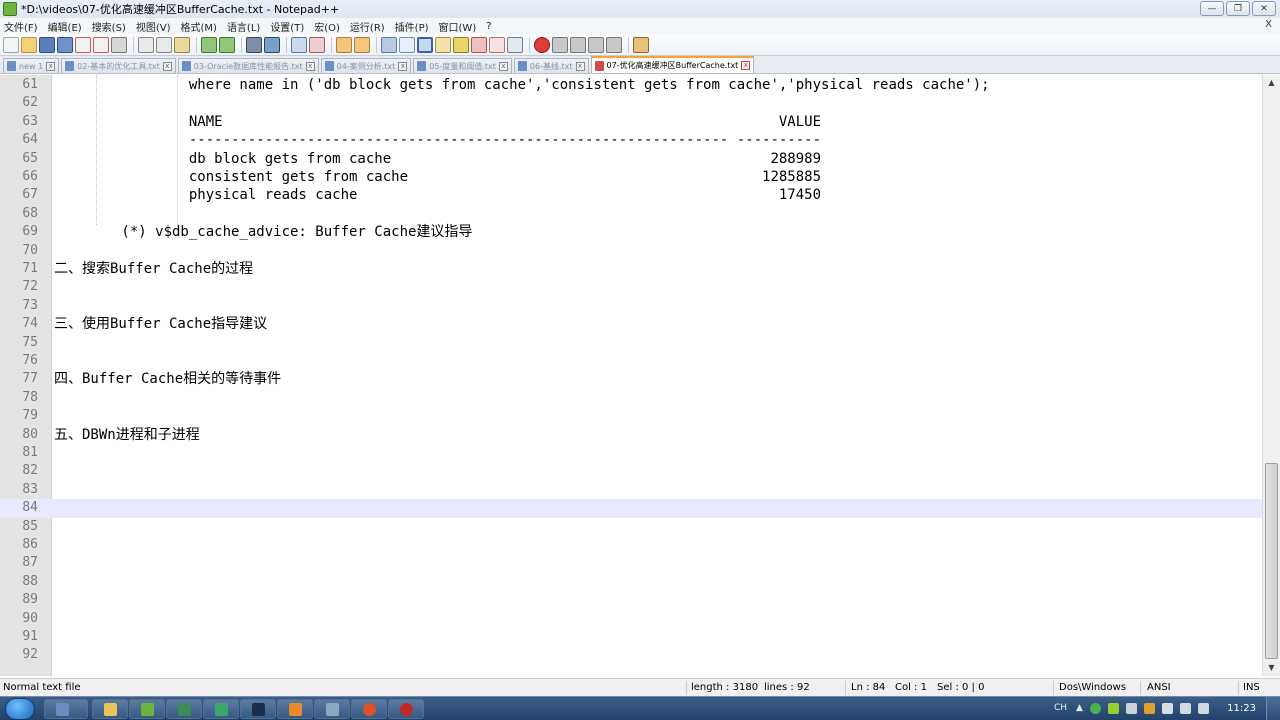 This screenshot has height=720, width=1280. What do you see at coordinates (631, 324) in the screenshot?
I see `editor-line: 74 三、使用Buffer Cache指导建议` at bounding box center [631, 324].